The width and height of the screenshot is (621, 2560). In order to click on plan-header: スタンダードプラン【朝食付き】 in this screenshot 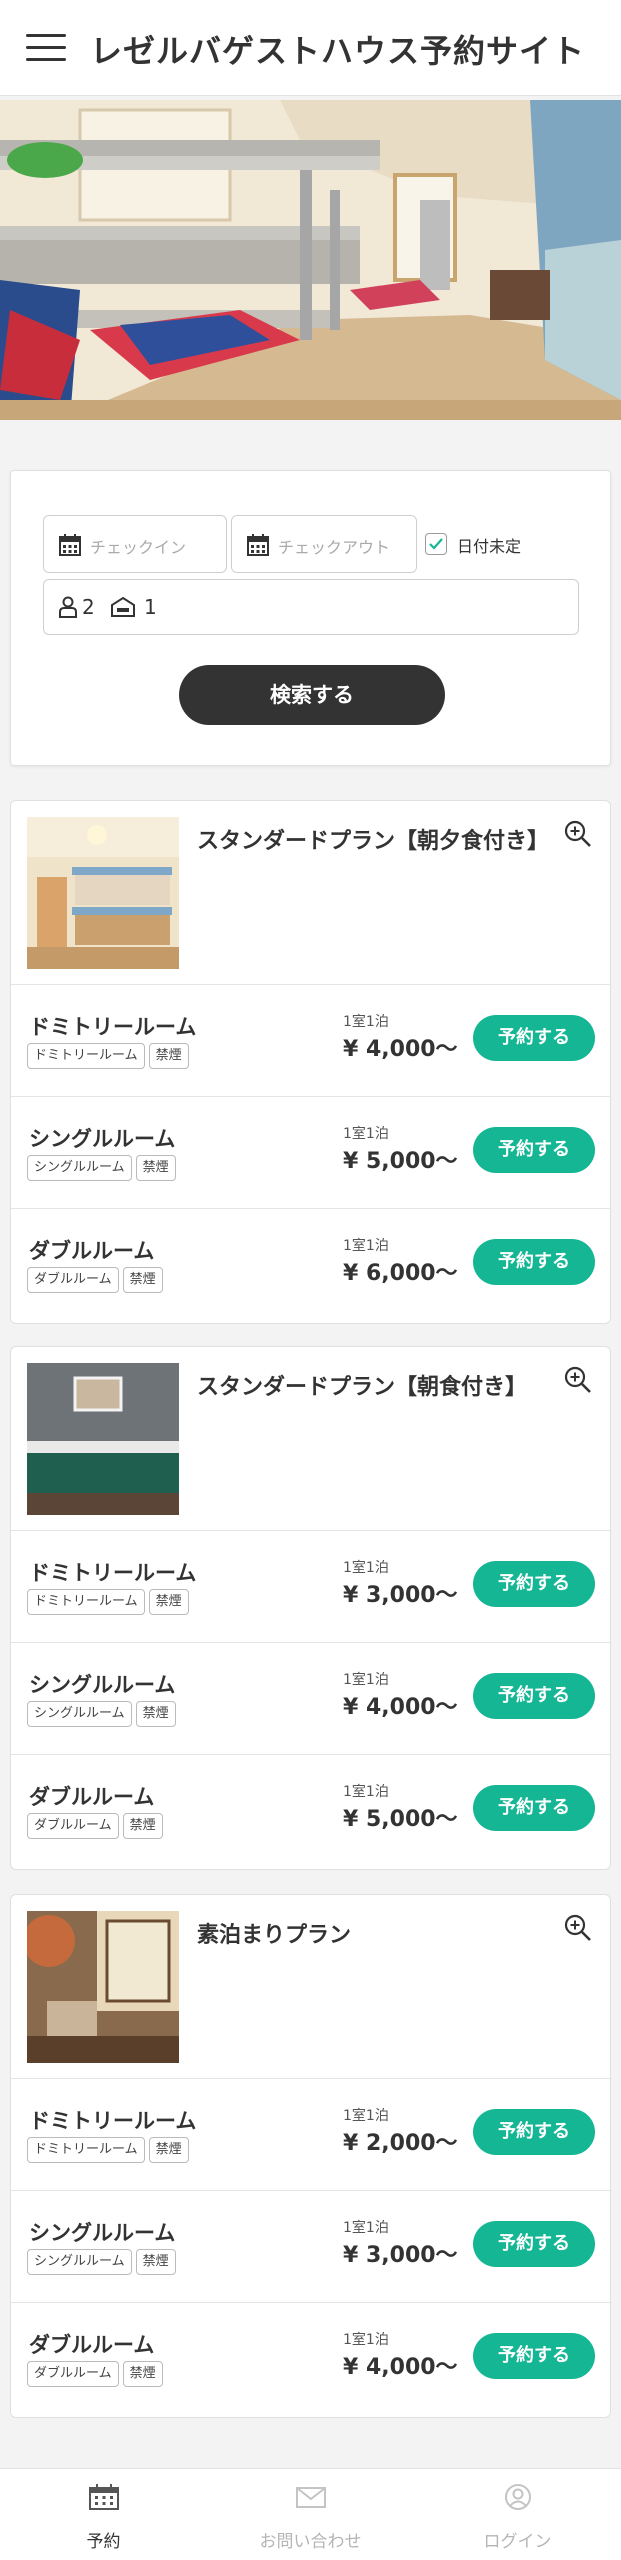, I will do `click(310, 1439)`.